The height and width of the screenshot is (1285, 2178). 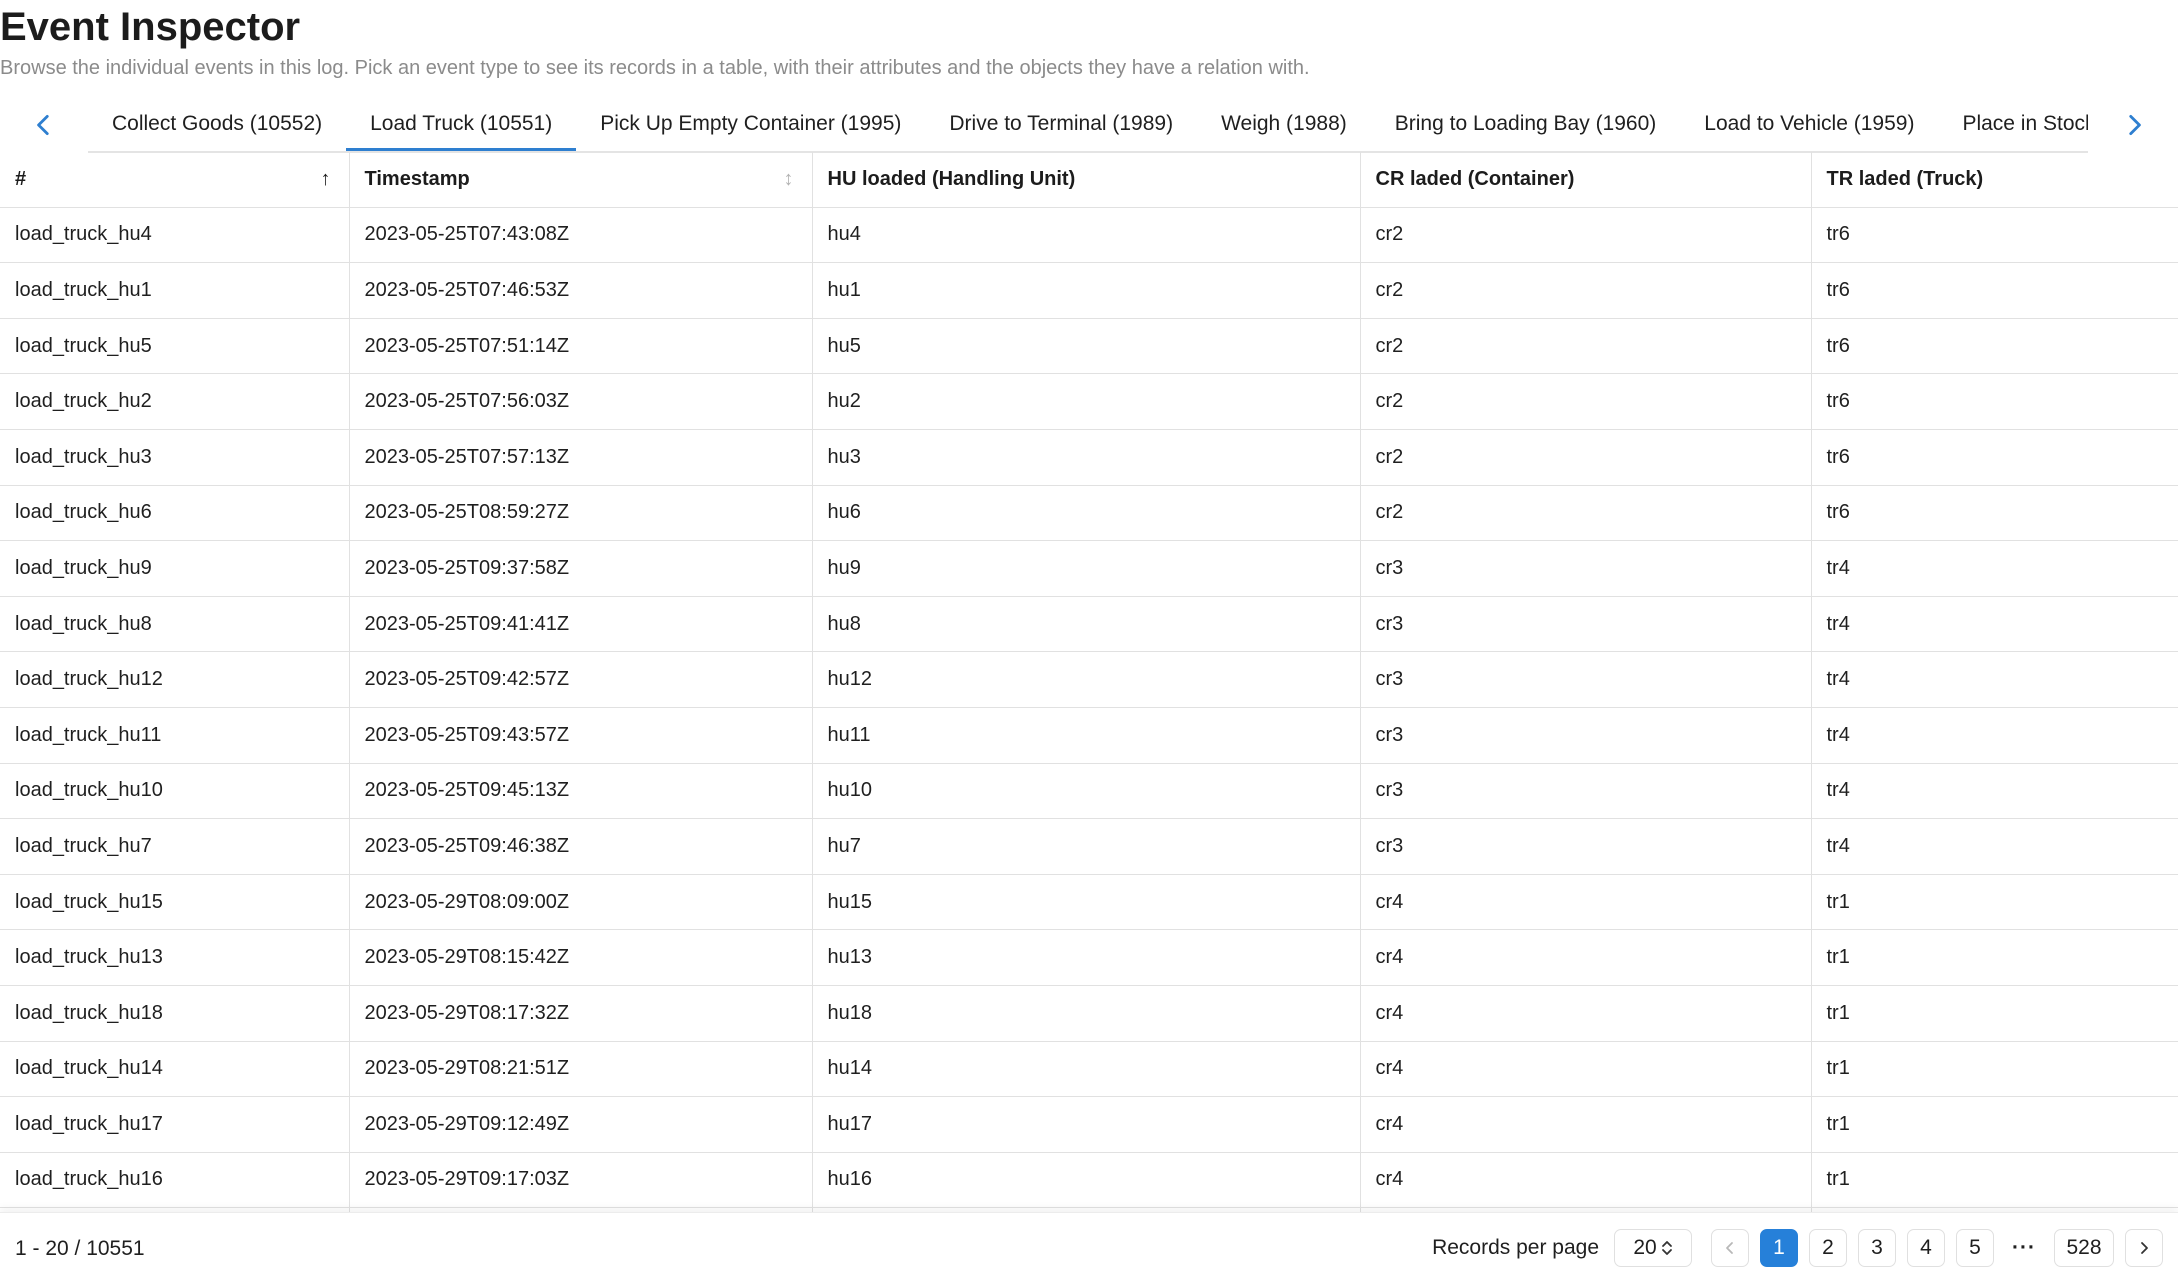 I want to click on cell-event-id: load_truck_hu11, so click(x=174, y=735).